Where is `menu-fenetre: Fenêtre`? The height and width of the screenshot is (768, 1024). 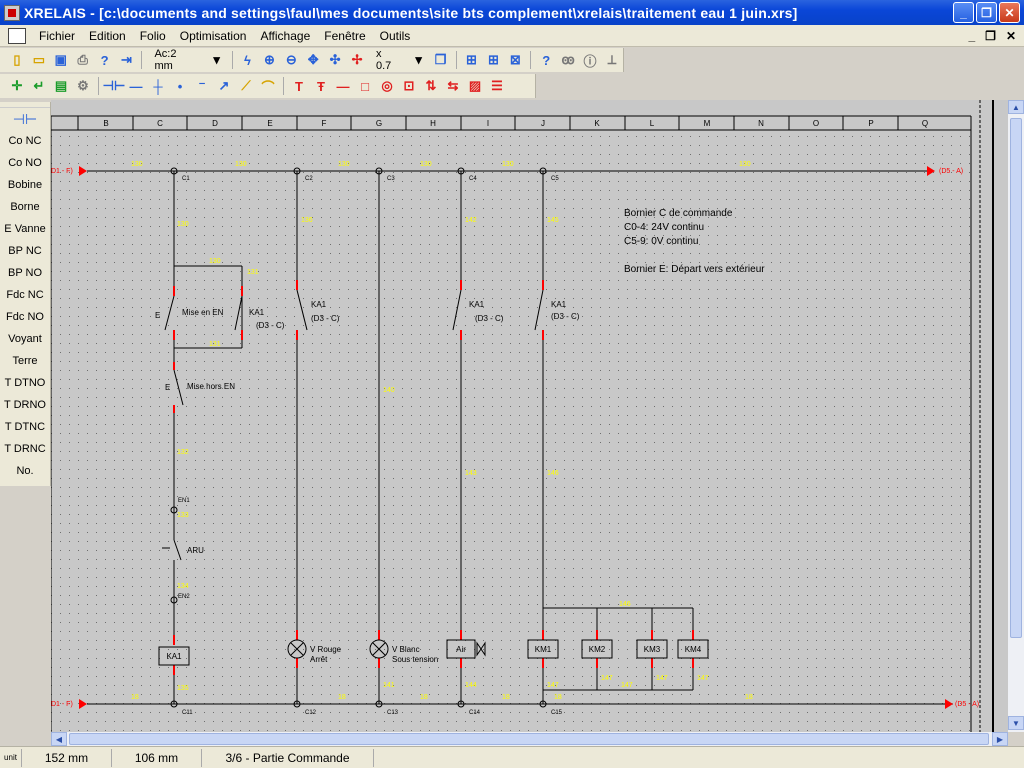
menu-fenetre: Fenêtre is located at coordinates (344, 36).